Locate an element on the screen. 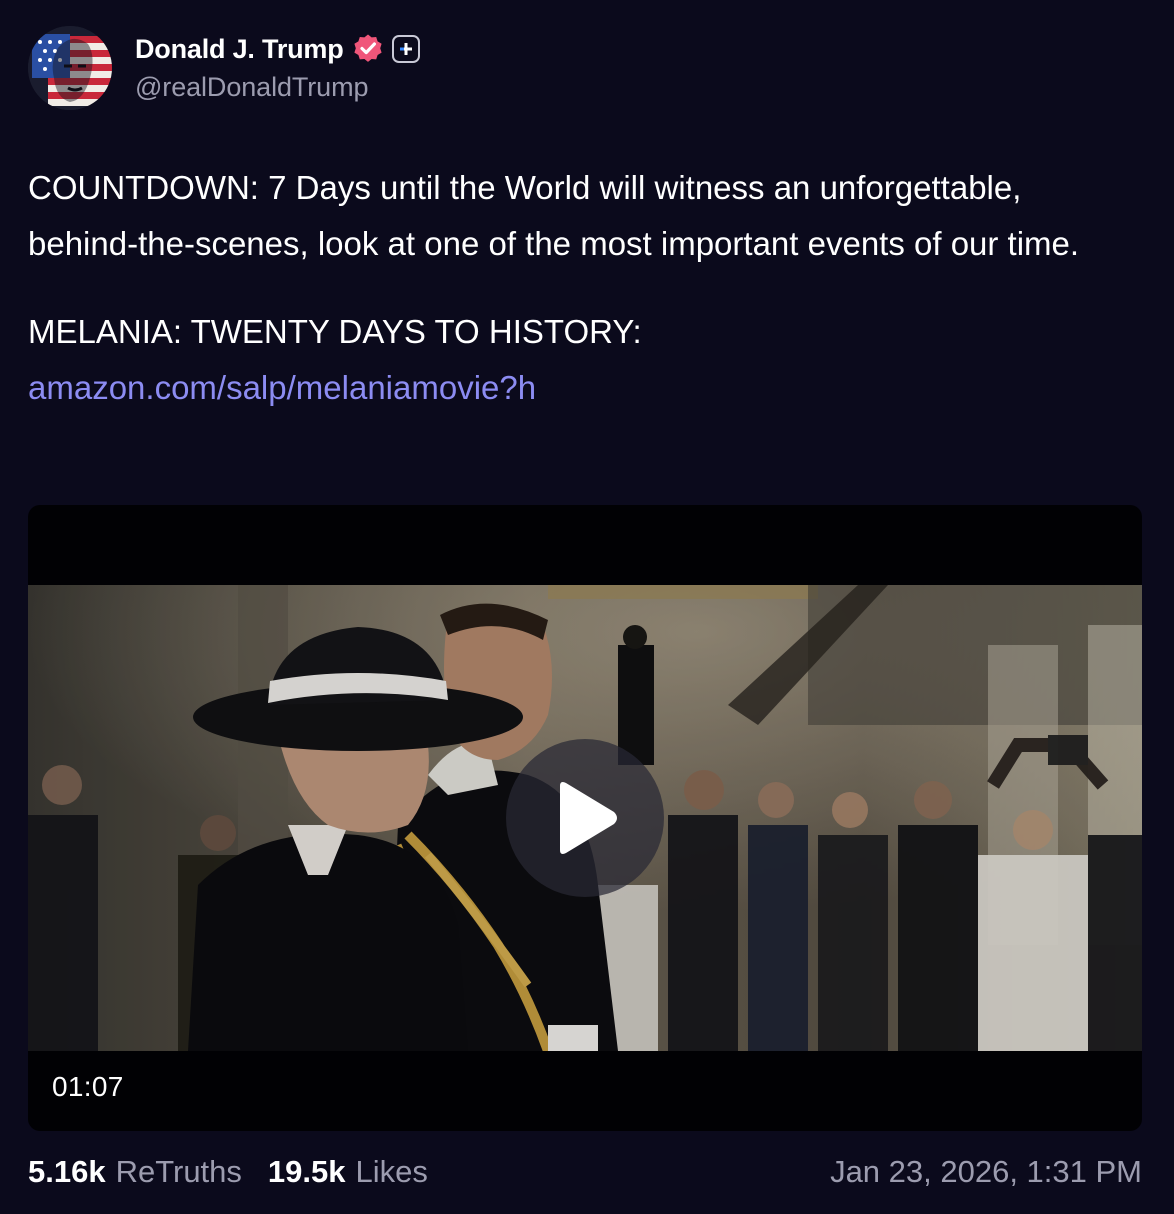  author-name-row: Donald J. Trump is located at coordinates (277, 49).